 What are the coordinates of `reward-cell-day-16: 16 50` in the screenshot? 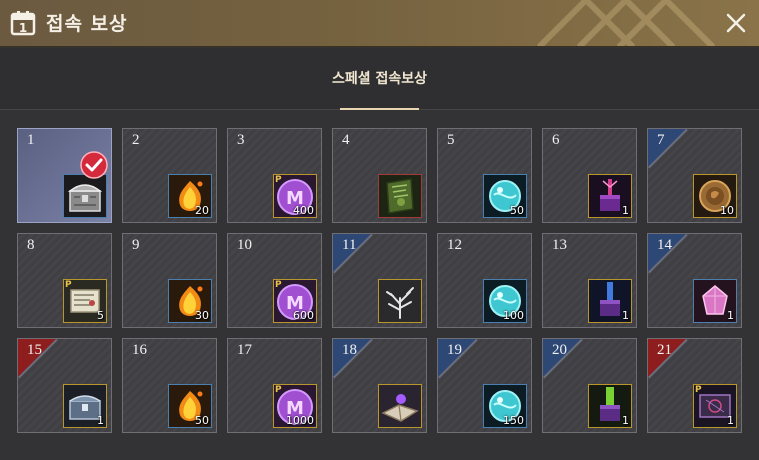 It's located at (169, 385).